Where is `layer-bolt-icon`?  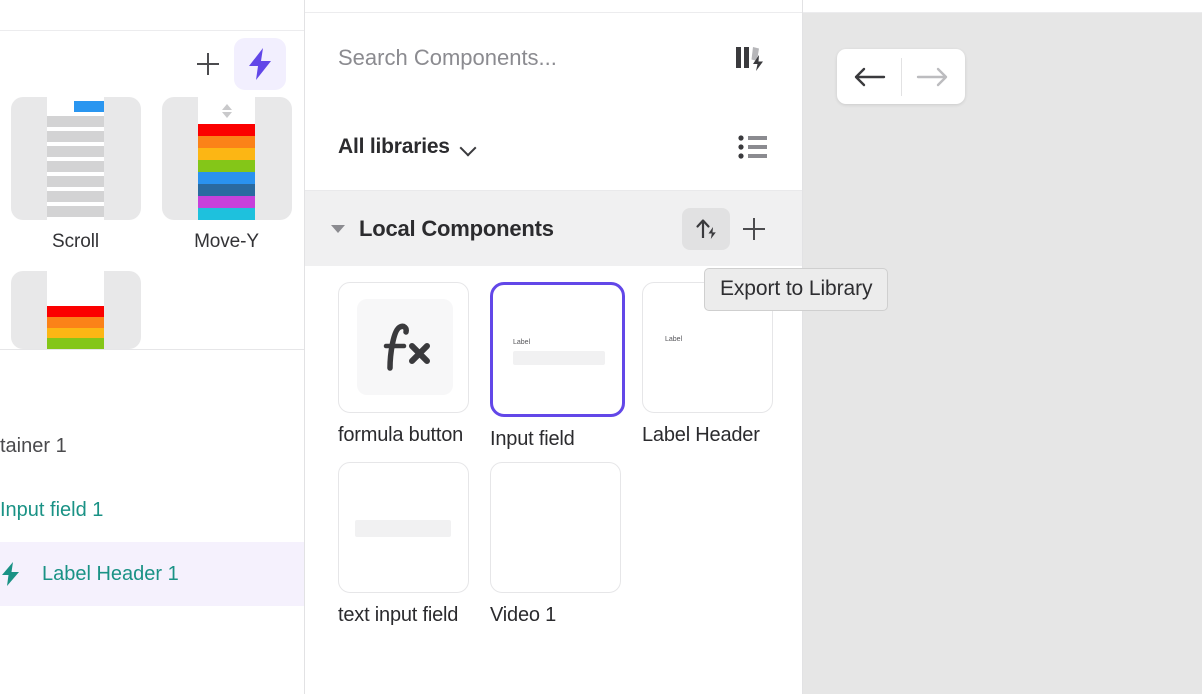
layer-bolt-icon is located at coordinates (11, 574).